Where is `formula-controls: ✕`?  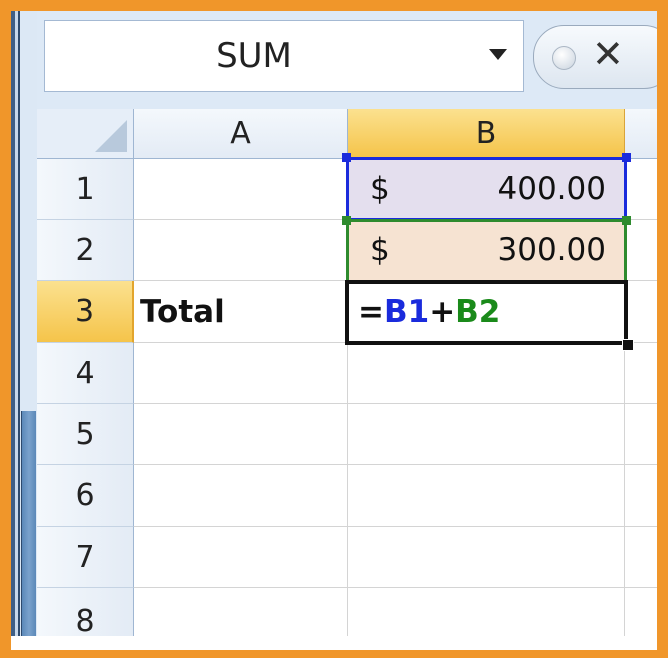 formula-controls: ✕ is located at coordinates (595, 57).